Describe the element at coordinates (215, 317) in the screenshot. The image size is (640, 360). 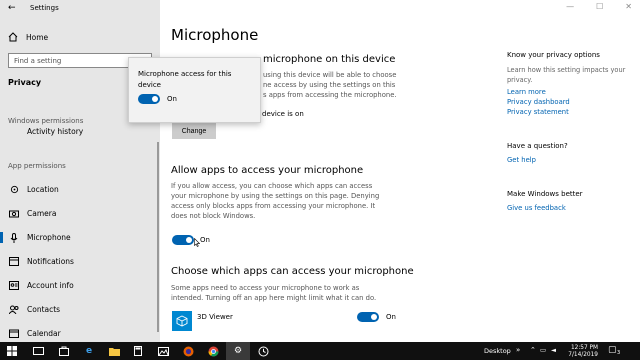
I see `app-name: 3D Viewer` at that location.